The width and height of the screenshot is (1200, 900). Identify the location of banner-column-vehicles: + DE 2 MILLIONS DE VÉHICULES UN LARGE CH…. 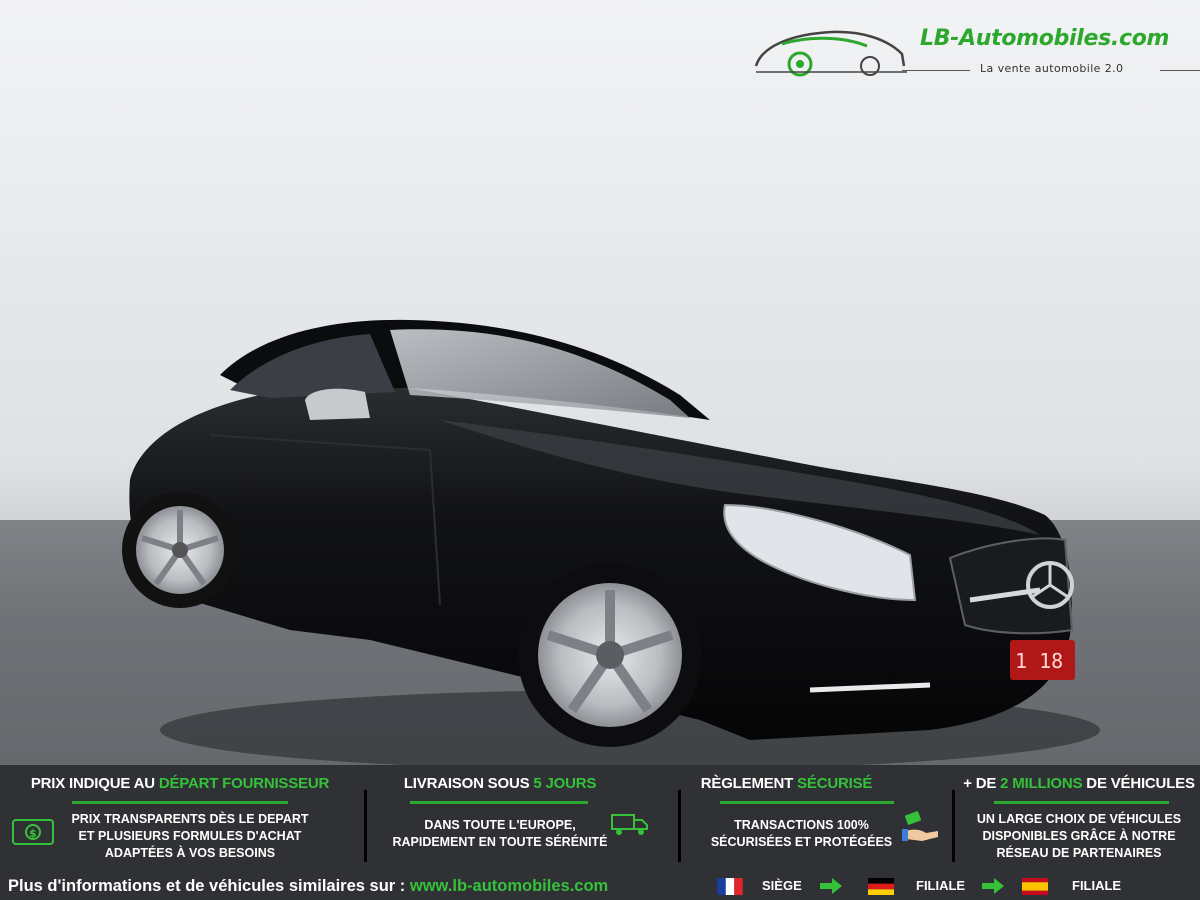
(1079, 817).